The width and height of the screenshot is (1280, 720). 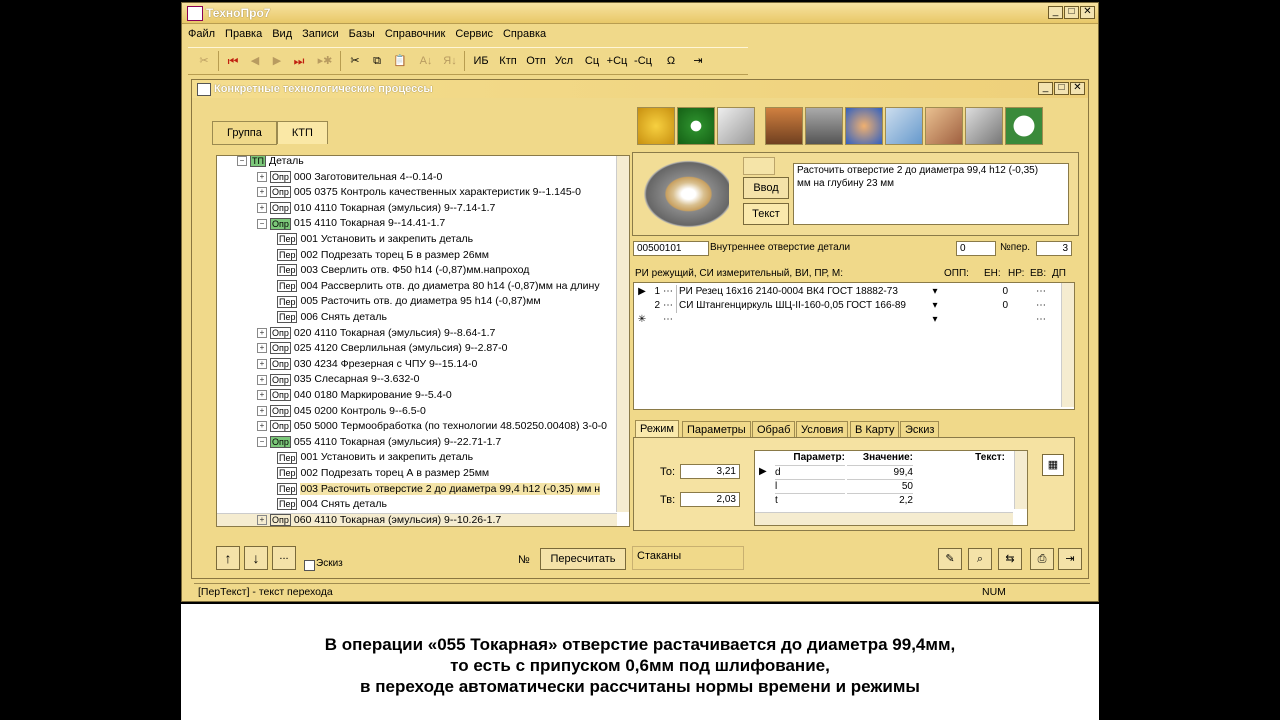 What do you see at coordinates (414, 32) in the screenshot?
I see `menu-reference: Справочник` at bounding box center [414, 32].